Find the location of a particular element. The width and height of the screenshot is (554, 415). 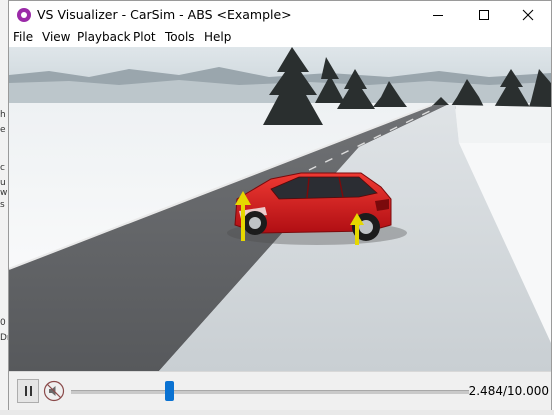

app-icon is located at coordinates (24, 15).